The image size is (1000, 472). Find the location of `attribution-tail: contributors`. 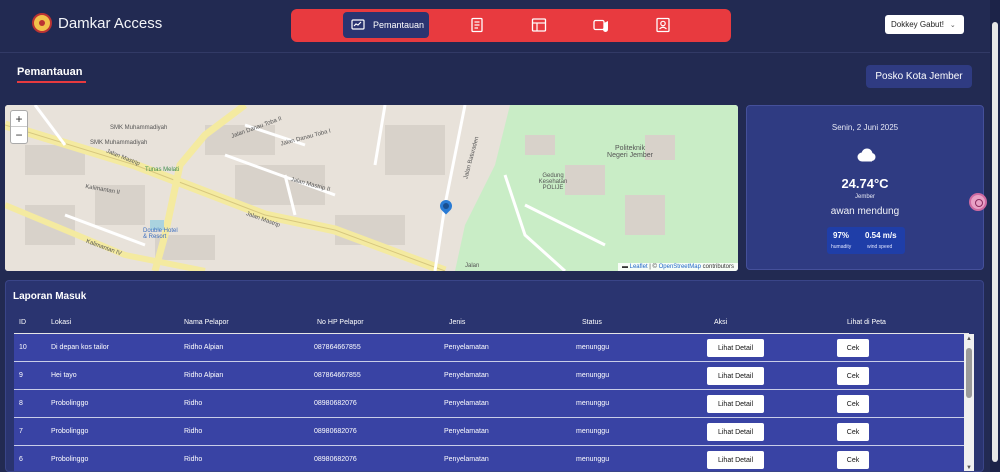

attribution-tail: contributors is located at coordinates (718, 267).